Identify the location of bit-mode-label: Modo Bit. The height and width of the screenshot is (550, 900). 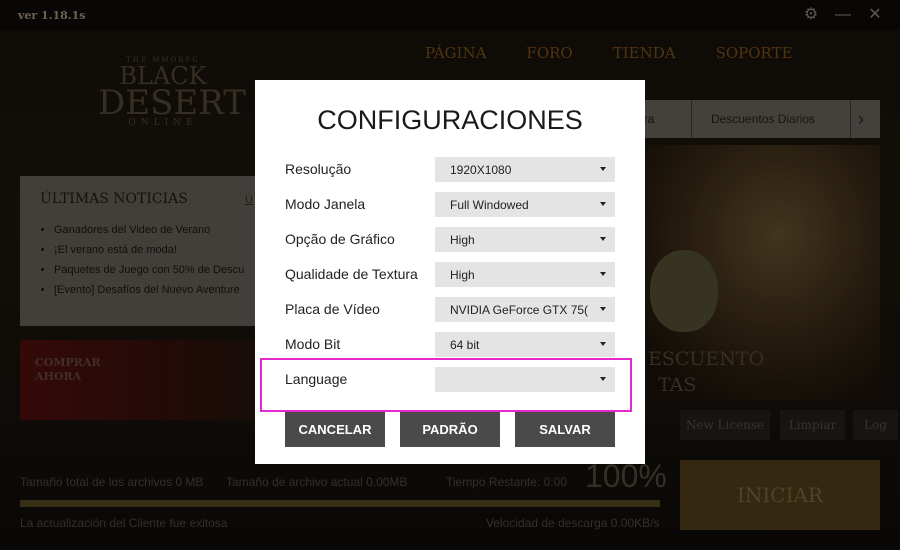
(313, 344).